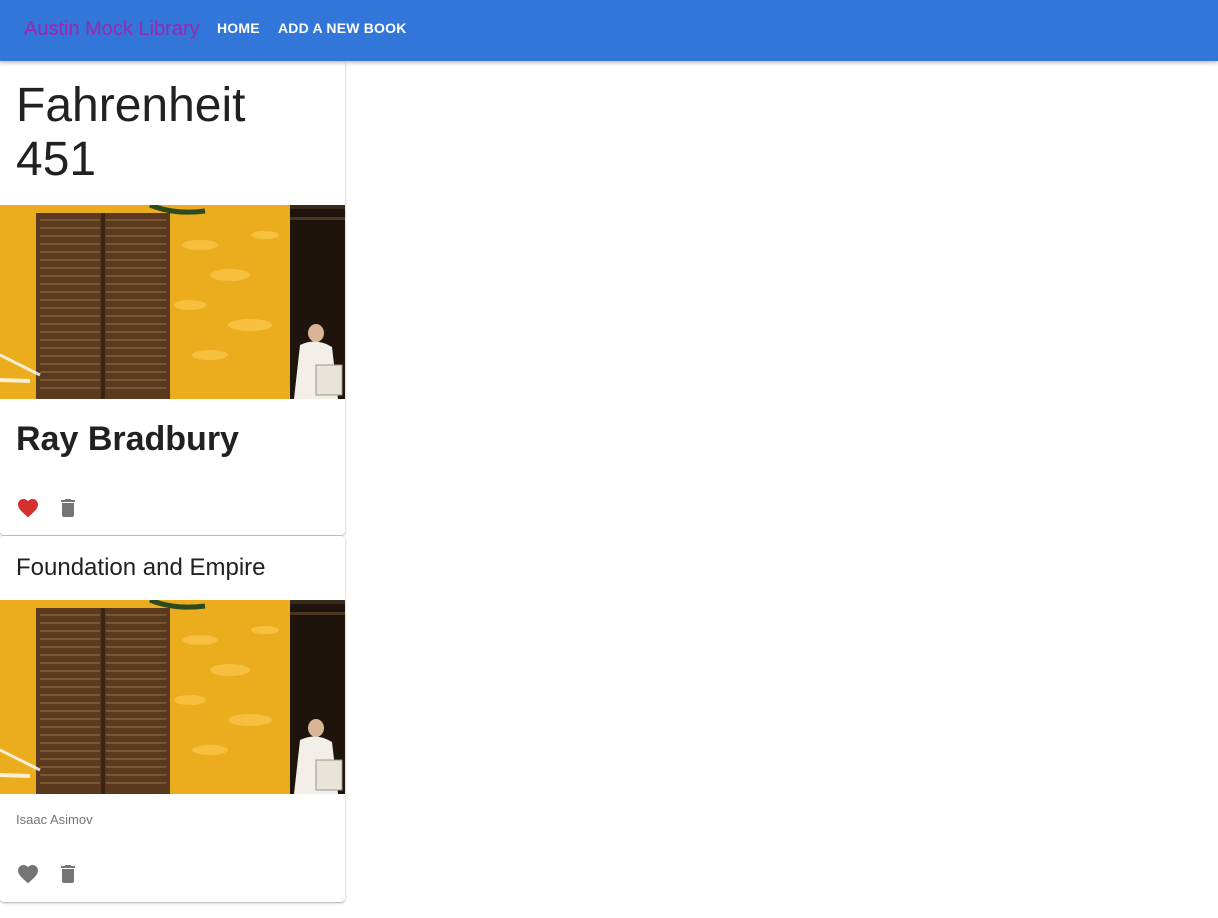 This screenshot has width=1218, height=918. What do you see at coordinates (54, 819) in the screenshot?
I see `book-author: Isaac Asimov` at bounding box center [54, 819].